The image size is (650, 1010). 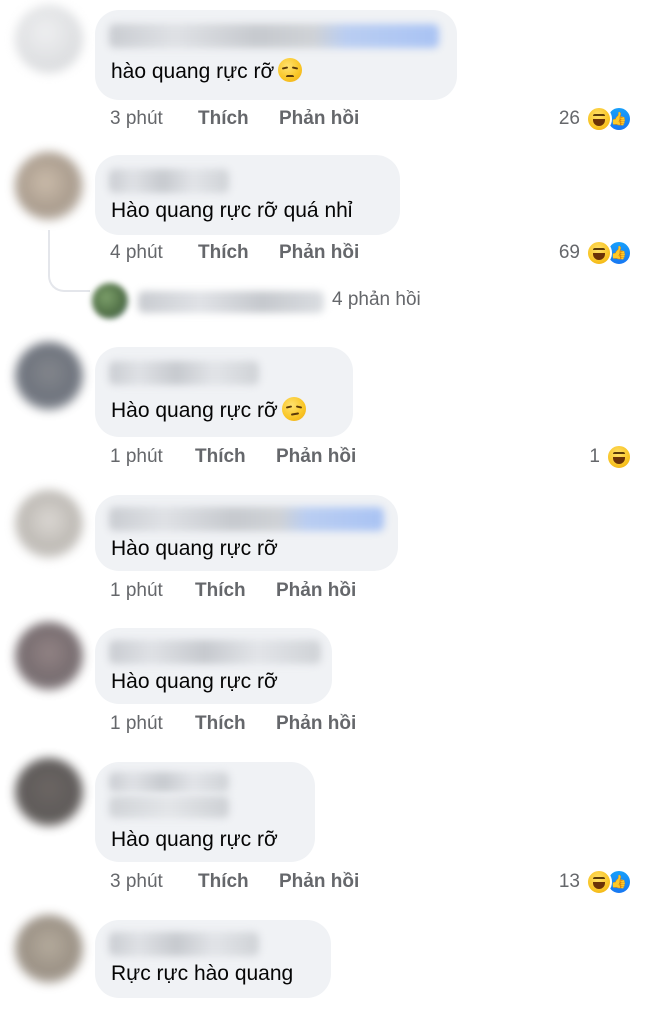 What do you see at coordinates (136, 252) in the screenshot?
I see `comment-time: 4 phút` at bounding box center [136, 252].